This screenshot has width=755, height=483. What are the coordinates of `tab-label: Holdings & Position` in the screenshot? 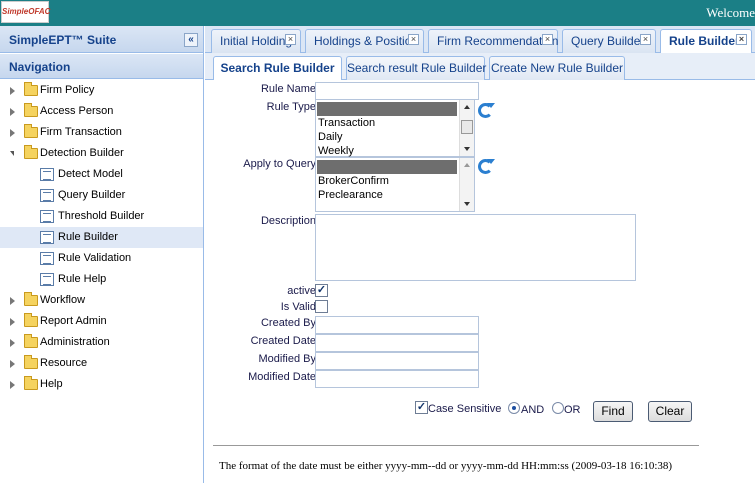 It's located at (366, 41).